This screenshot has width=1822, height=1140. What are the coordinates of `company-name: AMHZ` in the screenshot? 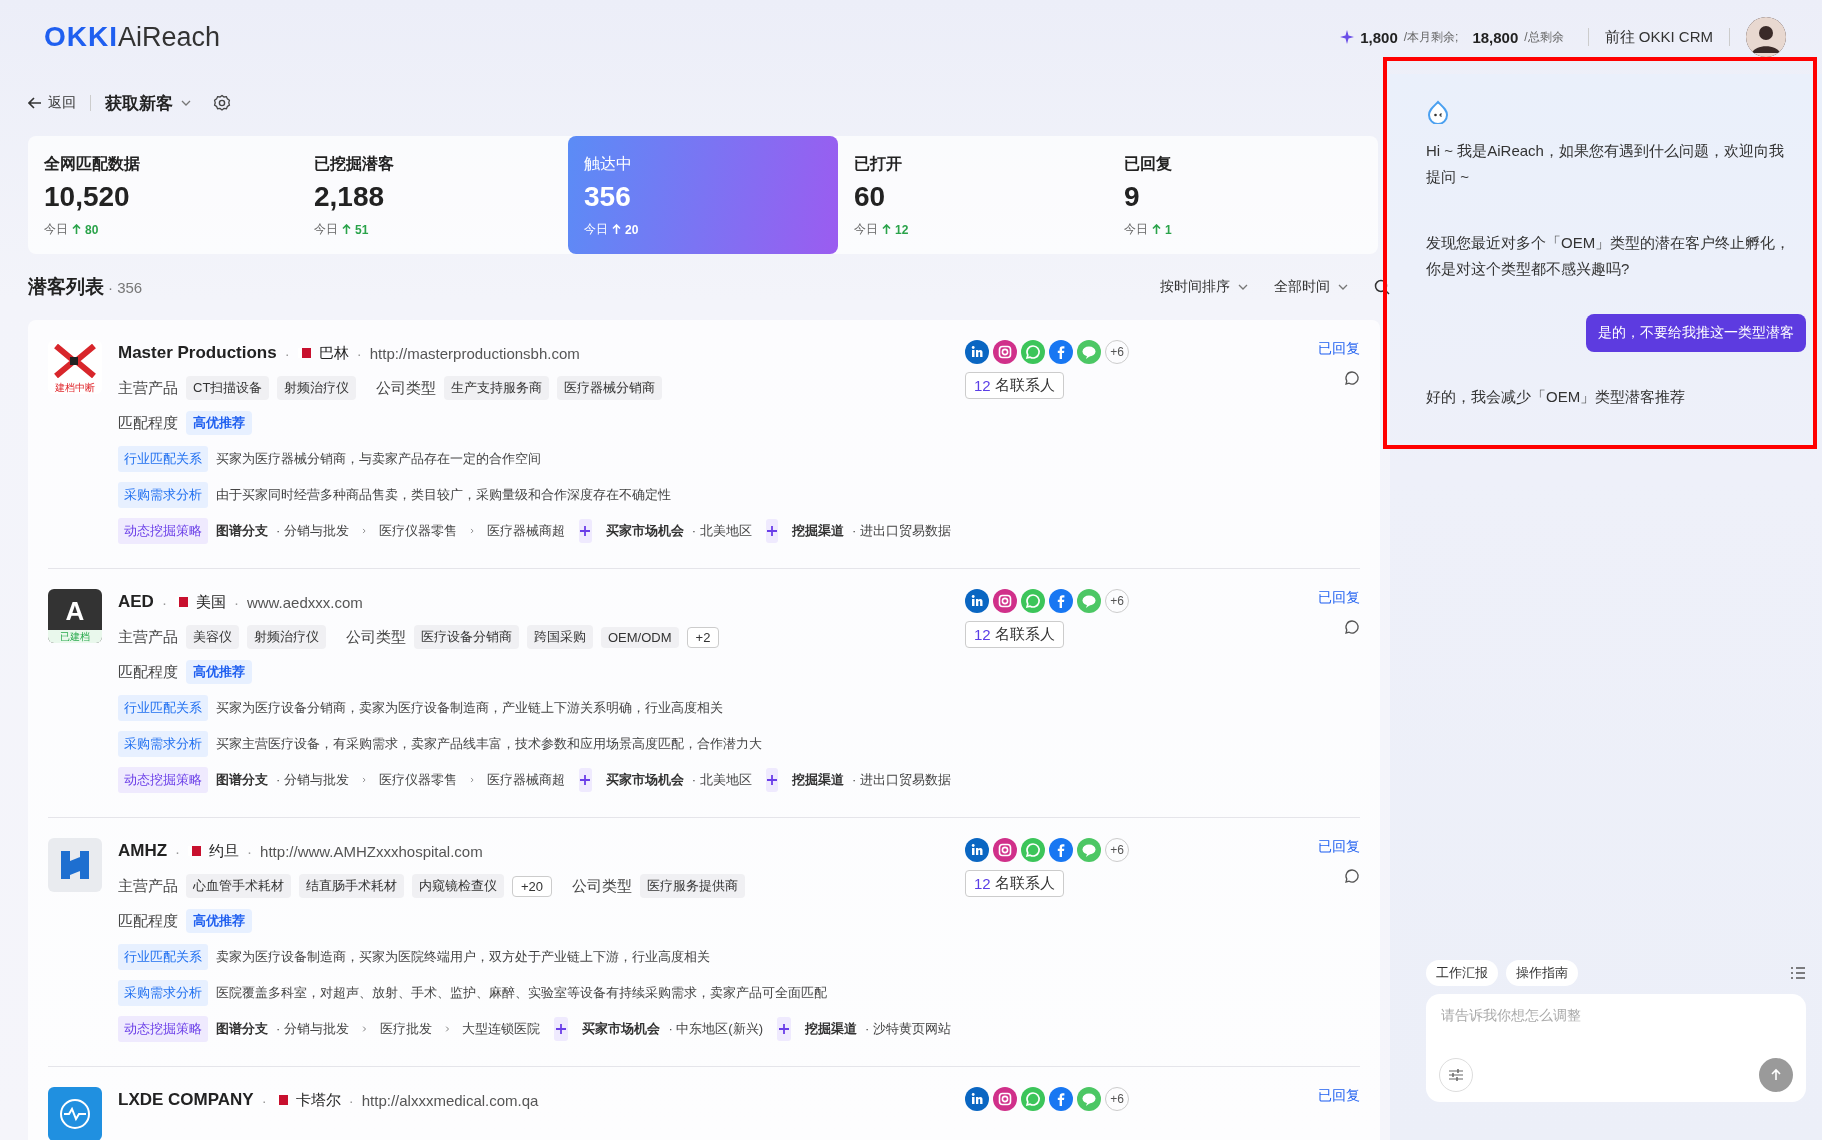 It's located at (143, 851).